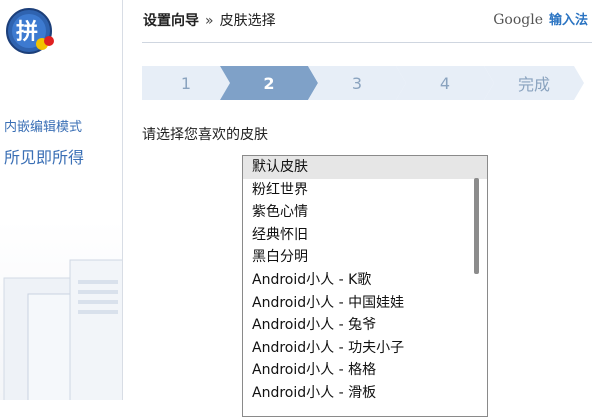 The image size is (600, 417). What do you see at coordinates (365, 348) in the screenshot?
I see `skin-item: Android小人 - 功夫小子` at bounding box center [365, 348].